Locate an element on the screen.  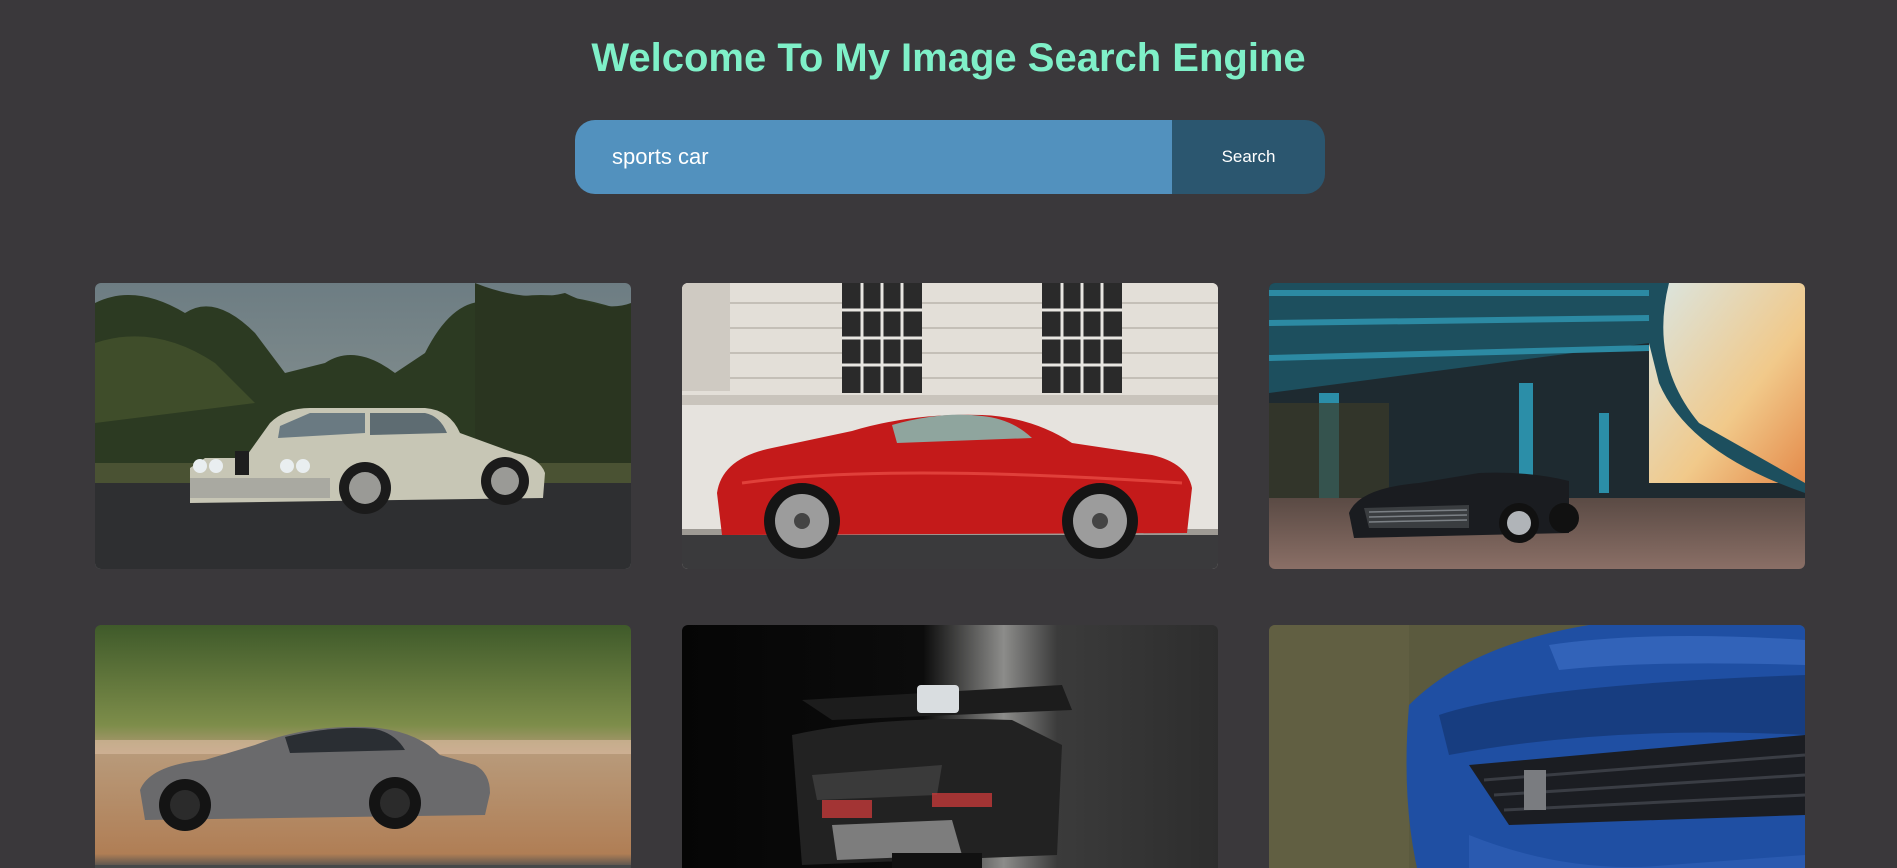
search-form: Search is located at coordinates (950, 157).